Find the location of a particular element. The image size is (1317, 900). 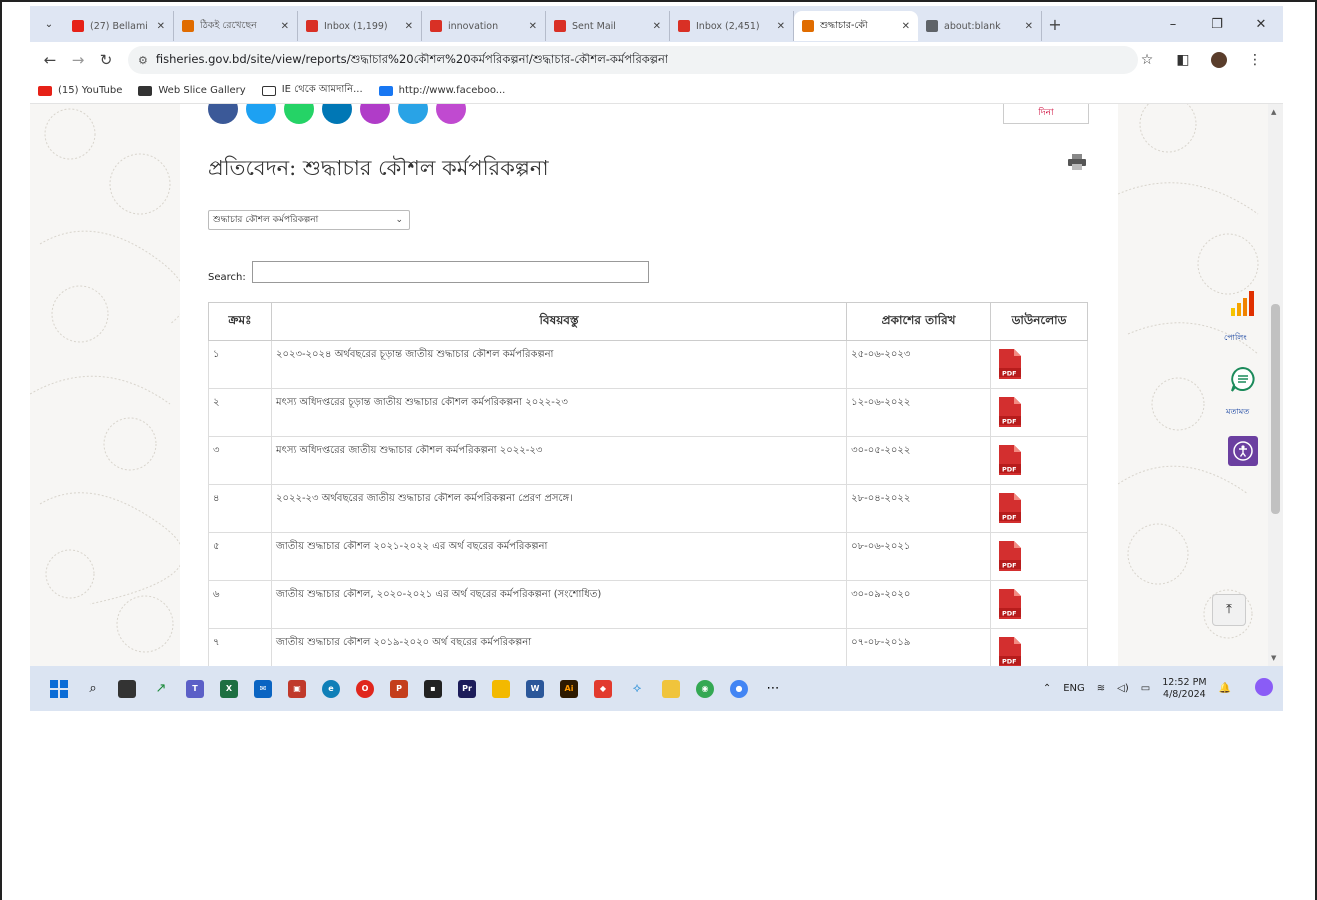

column-header-date: প্রকাশের তারিখ is located at coordinates (919, 321).